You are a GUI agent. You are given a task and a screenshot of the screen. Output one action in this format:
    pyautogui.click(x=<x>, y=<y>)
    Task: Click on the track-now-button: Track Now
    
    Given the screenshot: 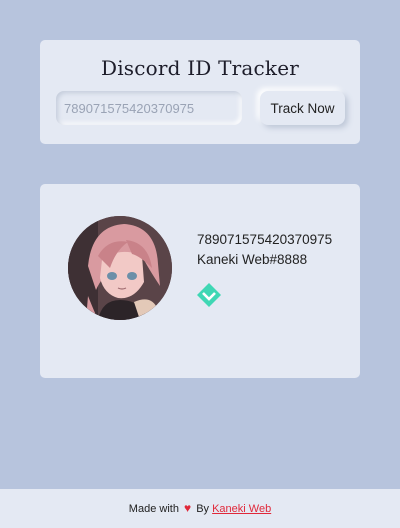 What is the action you would take?
    pyautogui.click(x=302, y=108)
    